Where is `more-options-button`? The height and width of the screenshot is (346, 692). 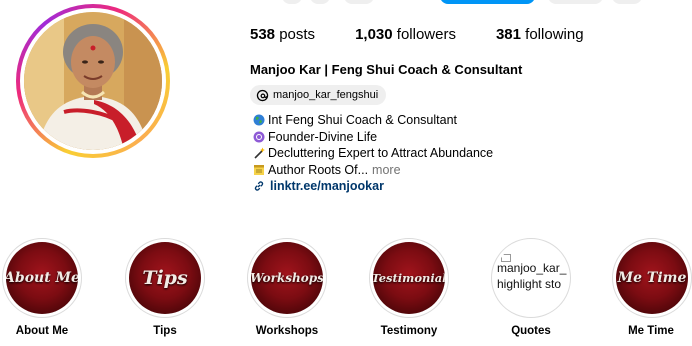
more-options-button is located at coordinates (627, 2).